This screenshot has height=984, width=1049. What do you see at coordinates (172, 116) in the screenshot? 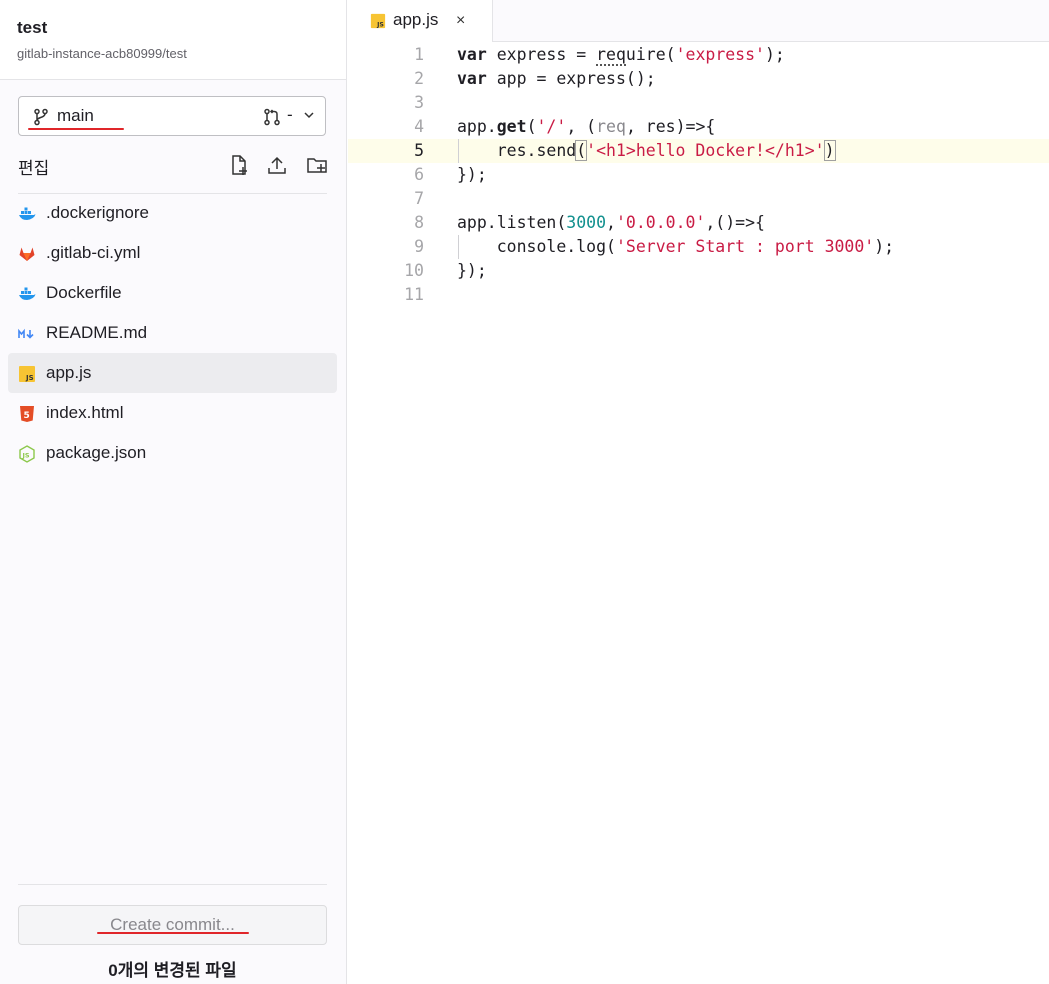
I see `branch-selector: main -` at bounding box center [172, 116].